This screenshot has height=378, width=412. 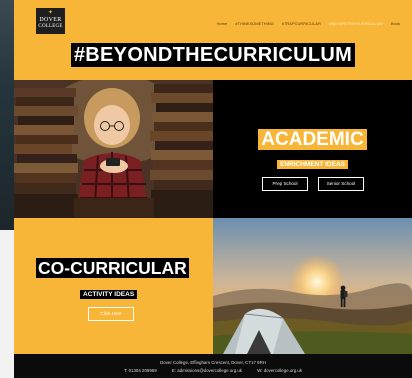 I want to click on logo-line-1: DOVER, so click(x=50, y=20).